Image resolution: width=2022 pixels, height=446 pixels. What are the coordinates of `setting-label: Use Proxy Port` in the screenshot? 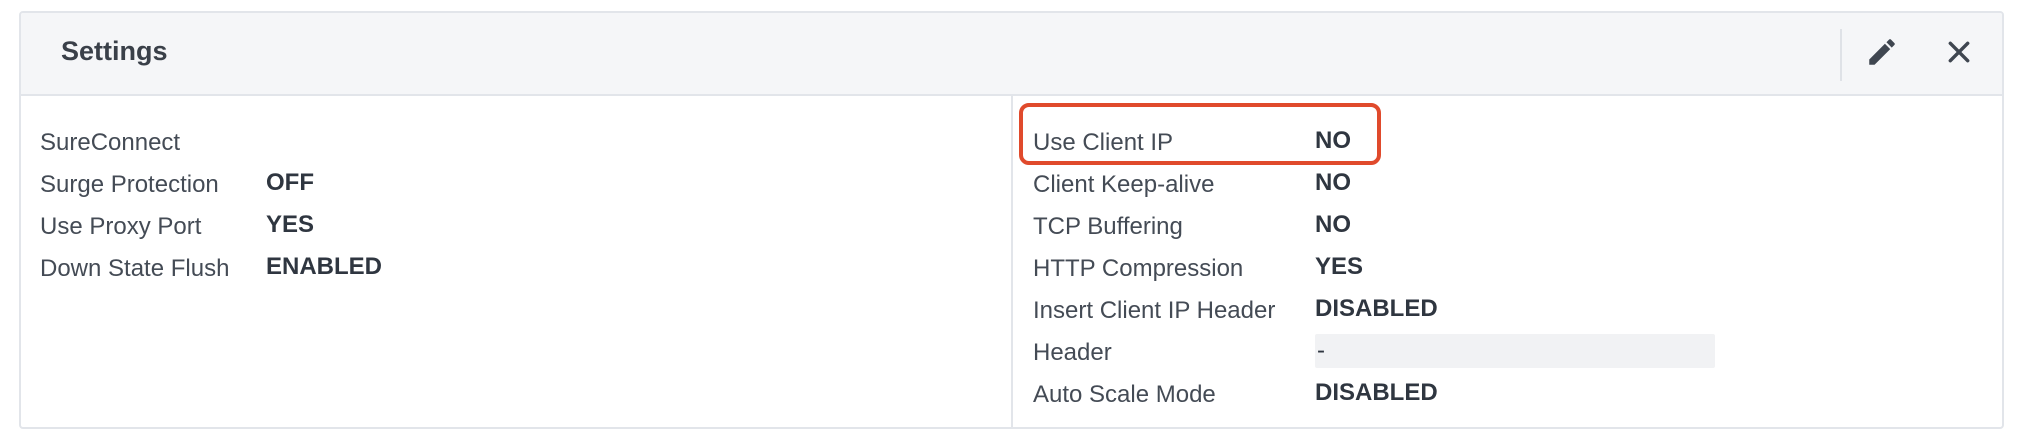 It's located at (121, 226).